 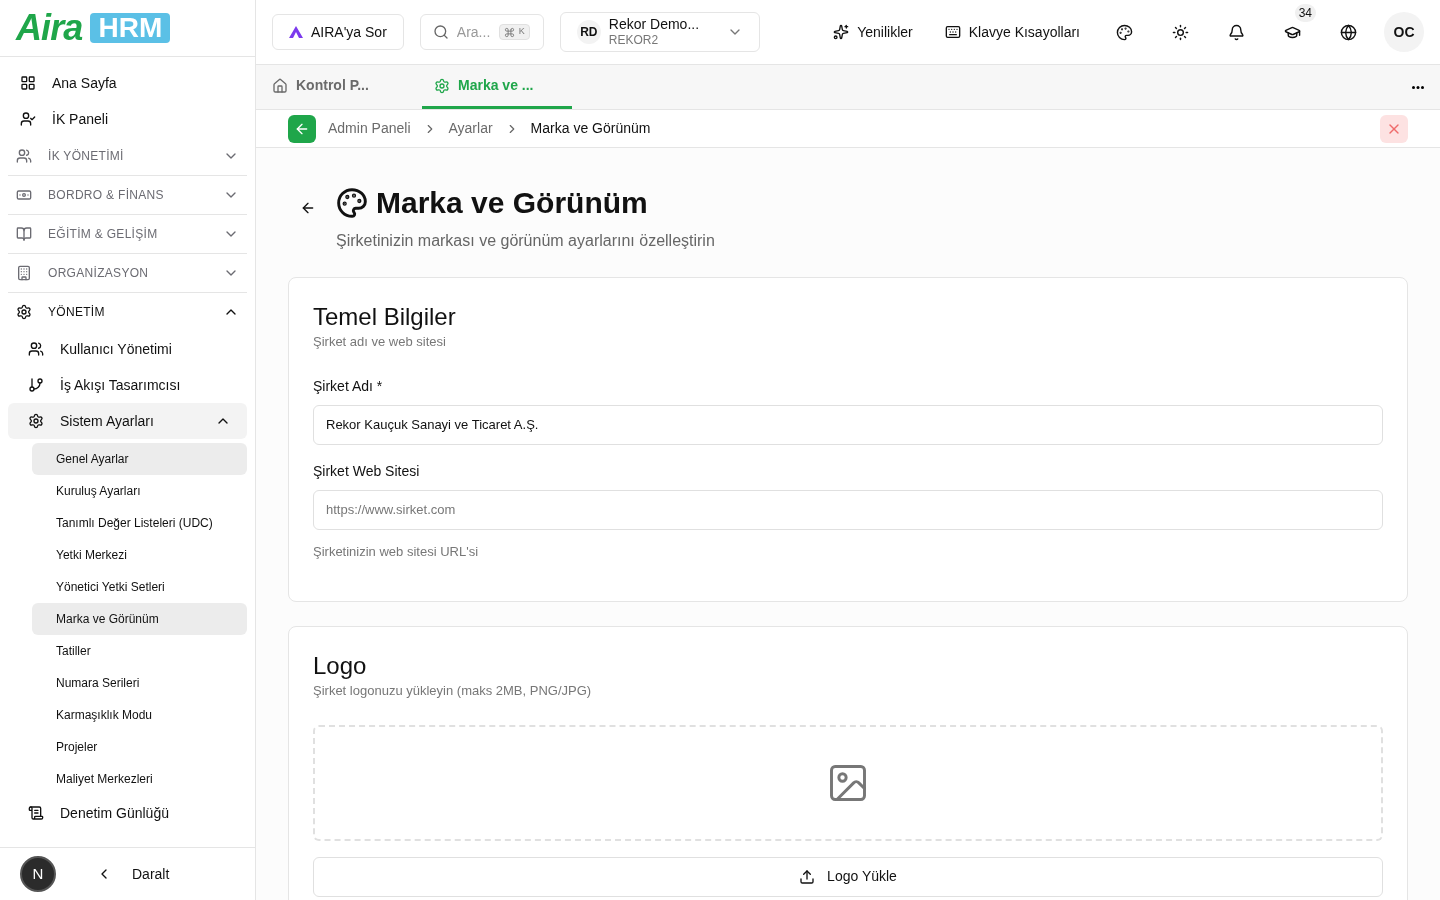 I want to click on sidebar-section: İK YÖNETİMİ, so click(x=127, y=156).